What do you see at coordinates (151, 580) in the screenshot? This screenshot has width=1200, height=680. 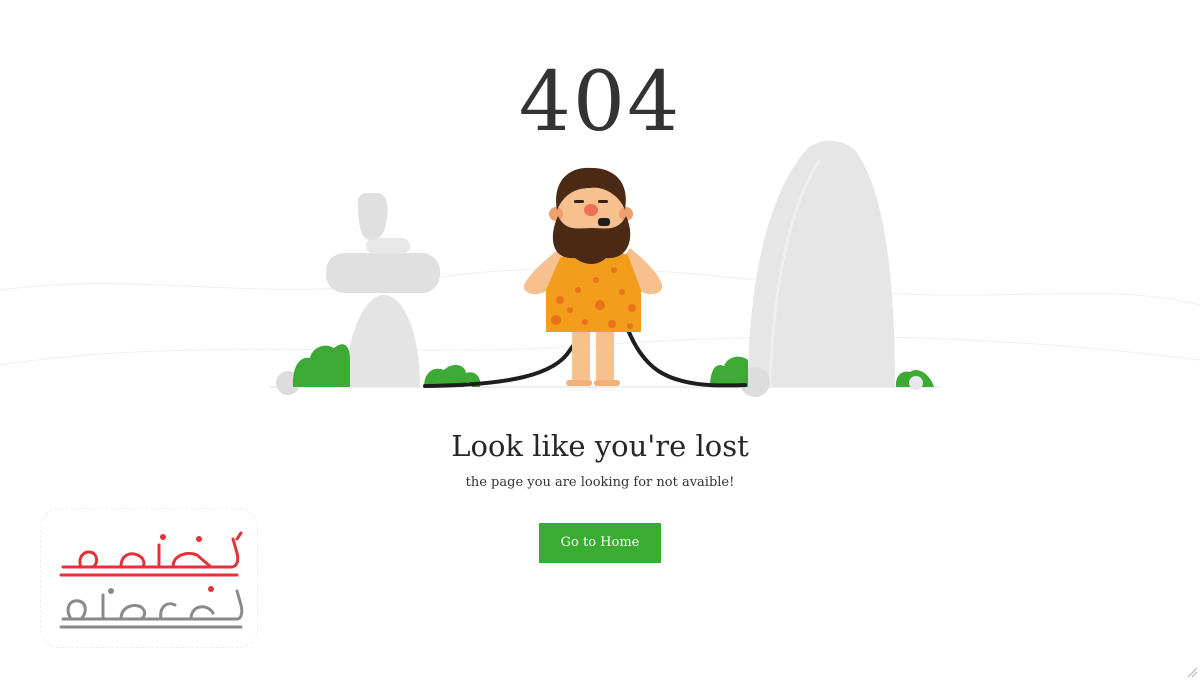 I see `logo-graphic` at bounding box center [151, 580].